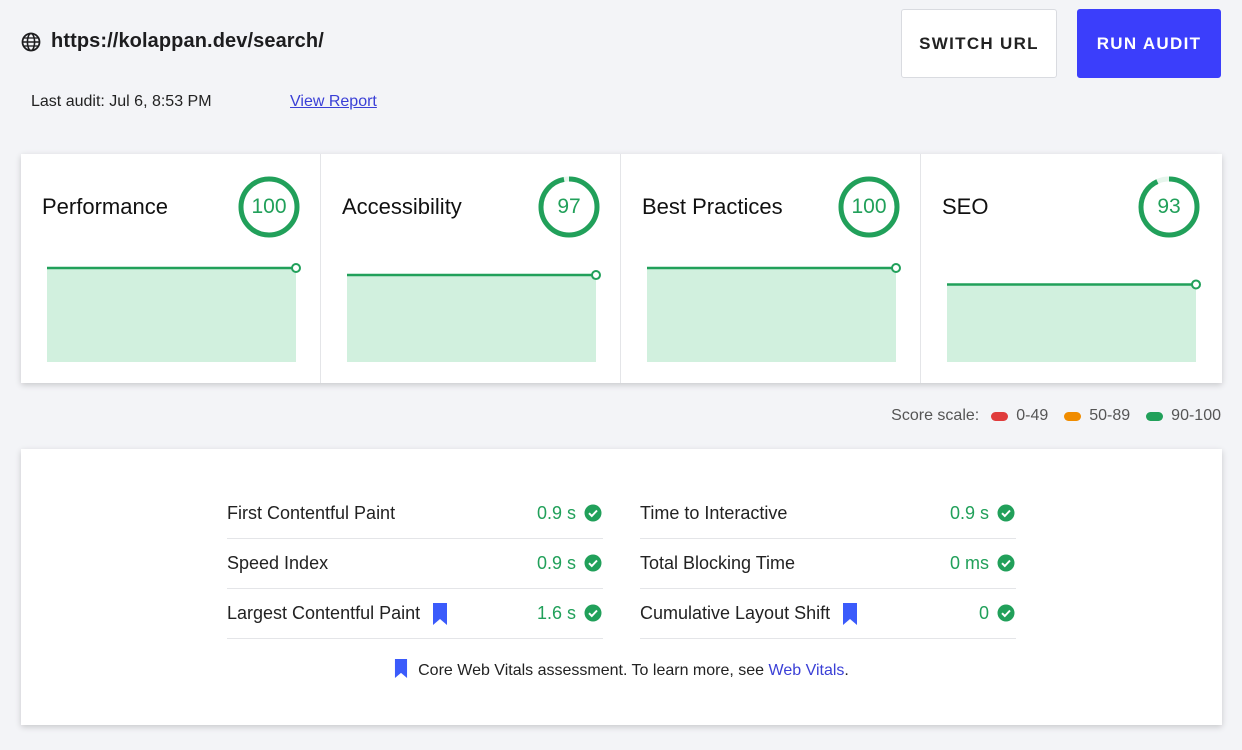  I want to click on legend-range-pass: 90-100, so click(1196, 415).